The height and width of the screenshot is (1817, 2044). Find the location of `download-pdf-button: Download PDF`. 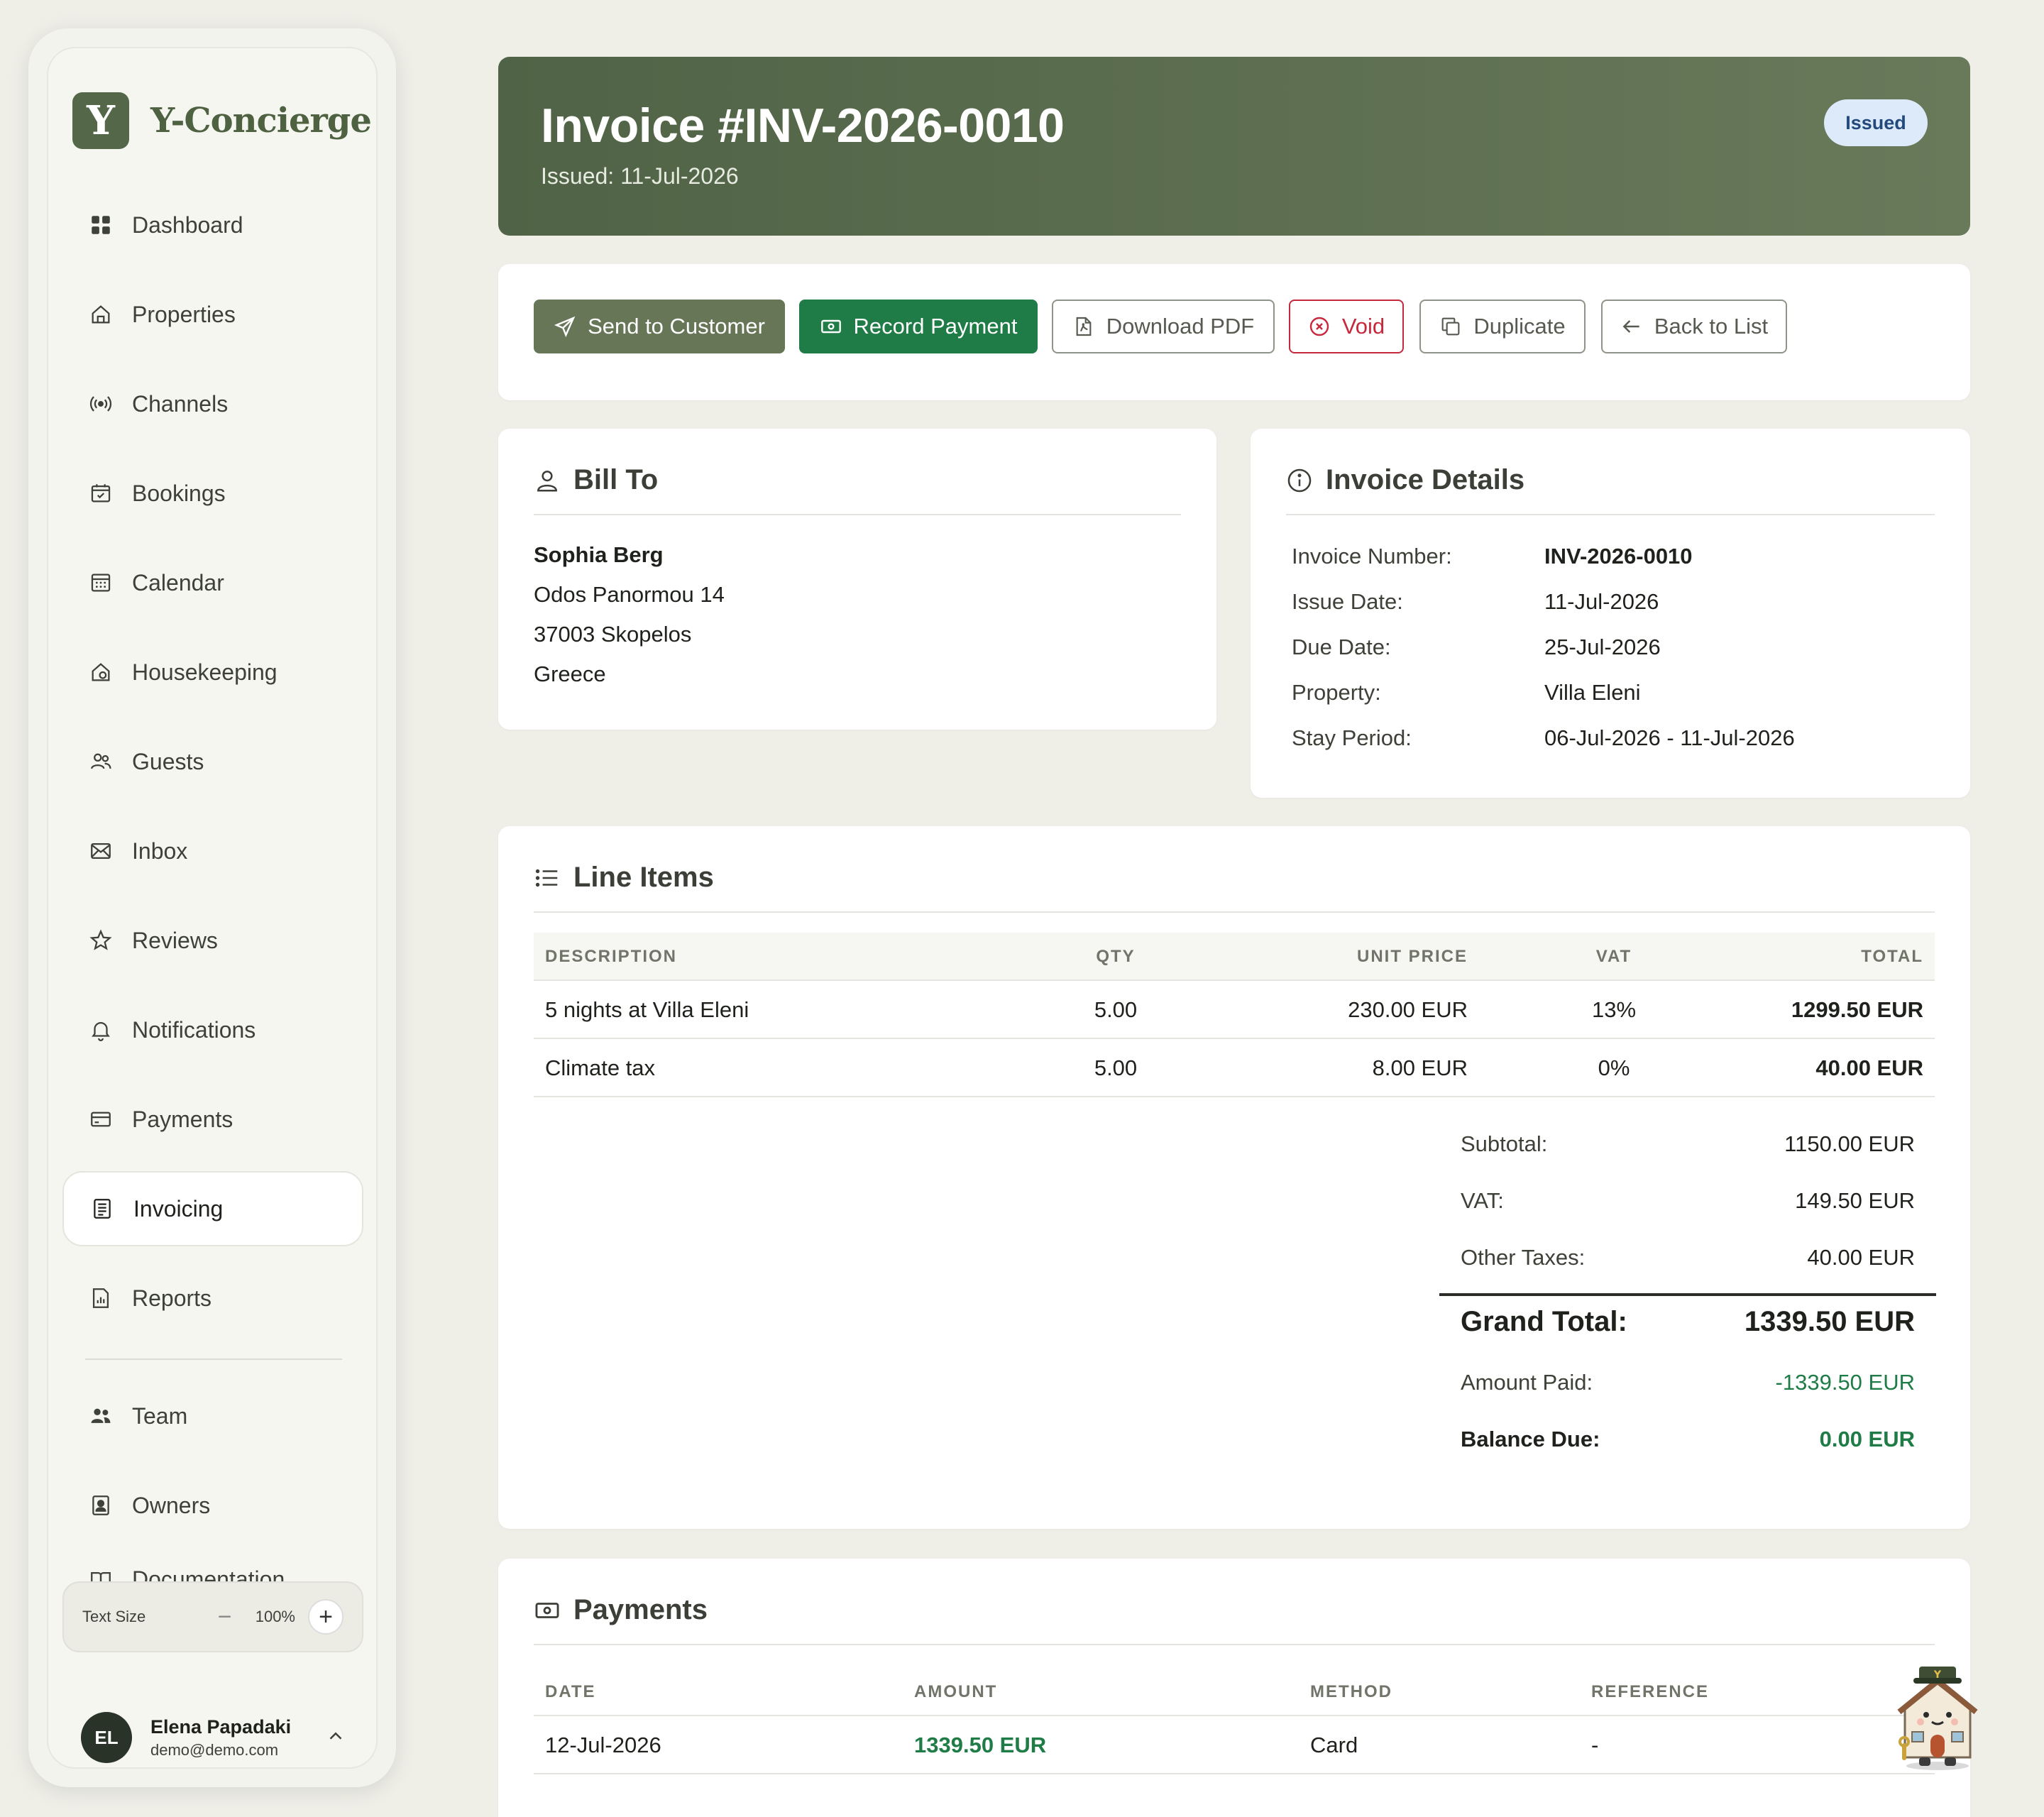

download-pdf-button: Download PDF is located at coordinates (1163, 326).